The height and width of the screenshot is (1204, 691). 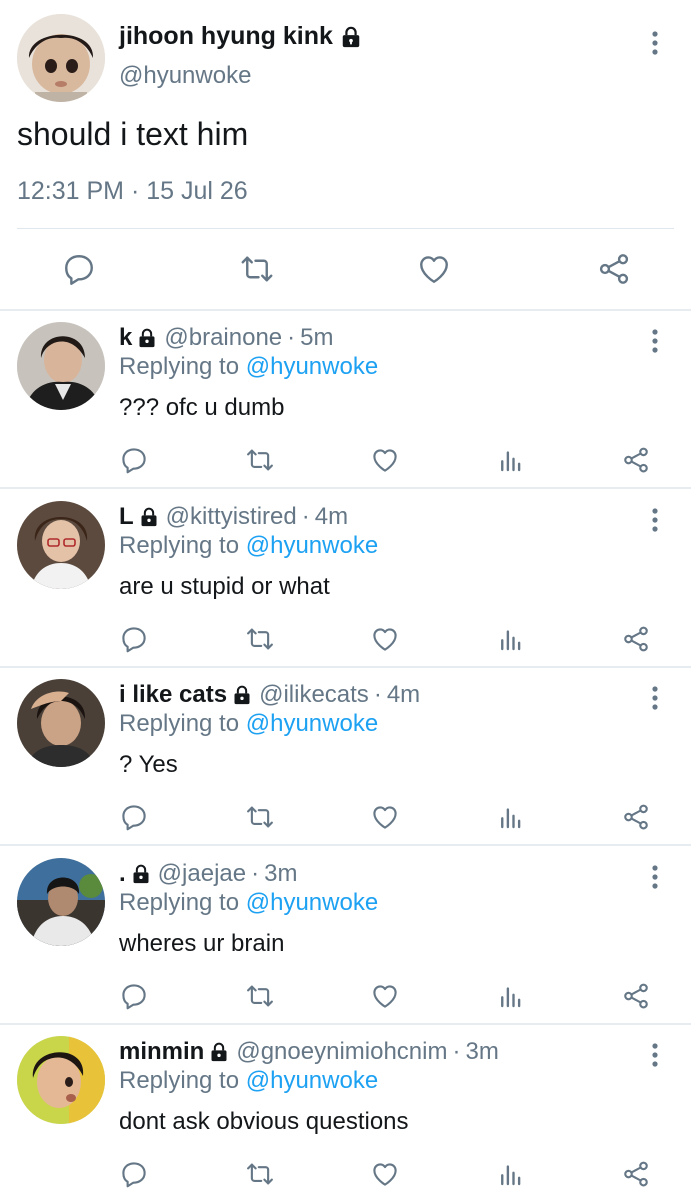 I want to click on reply-header: minmin @gnoeynimiohcnim · 3m, so click(x=309, y=1052).